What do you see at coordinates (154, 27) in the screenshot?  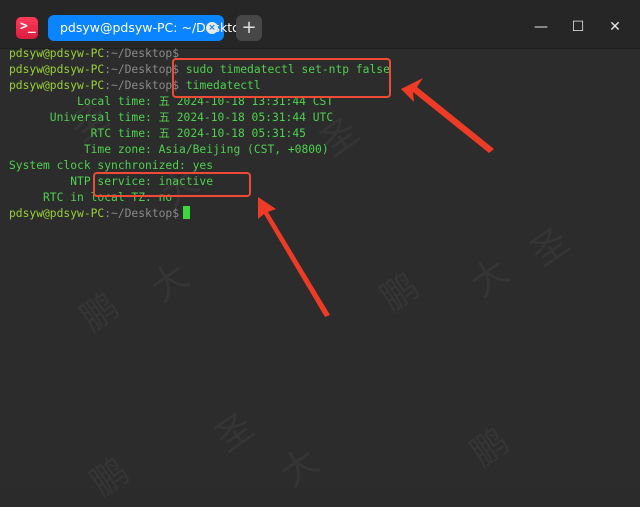 I see `tab-title: pdsyw@pdsyw-PC: ~/Desktop` at bounding box center [154, 27].